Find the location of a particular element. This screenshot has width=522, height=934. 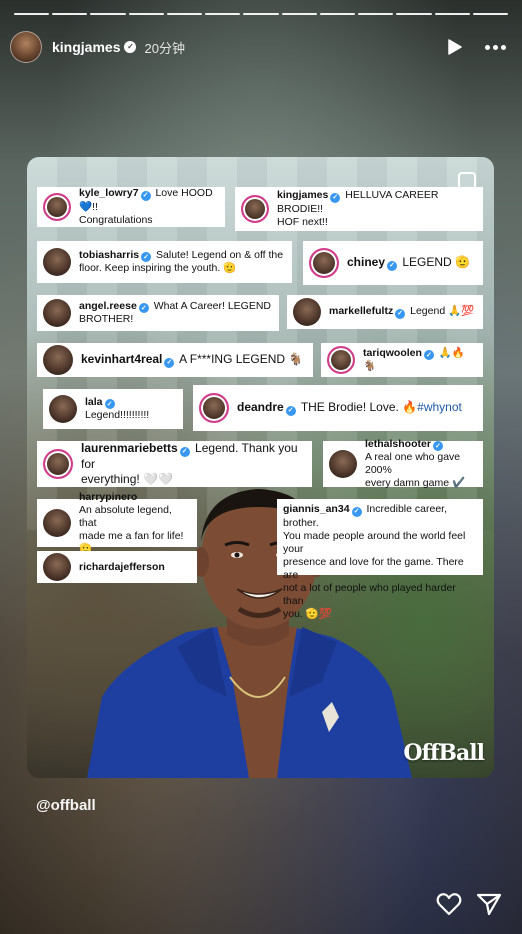

comment-card: lala ✓ Legend!!!!!!!!!! is located at coordinates (113, 409).